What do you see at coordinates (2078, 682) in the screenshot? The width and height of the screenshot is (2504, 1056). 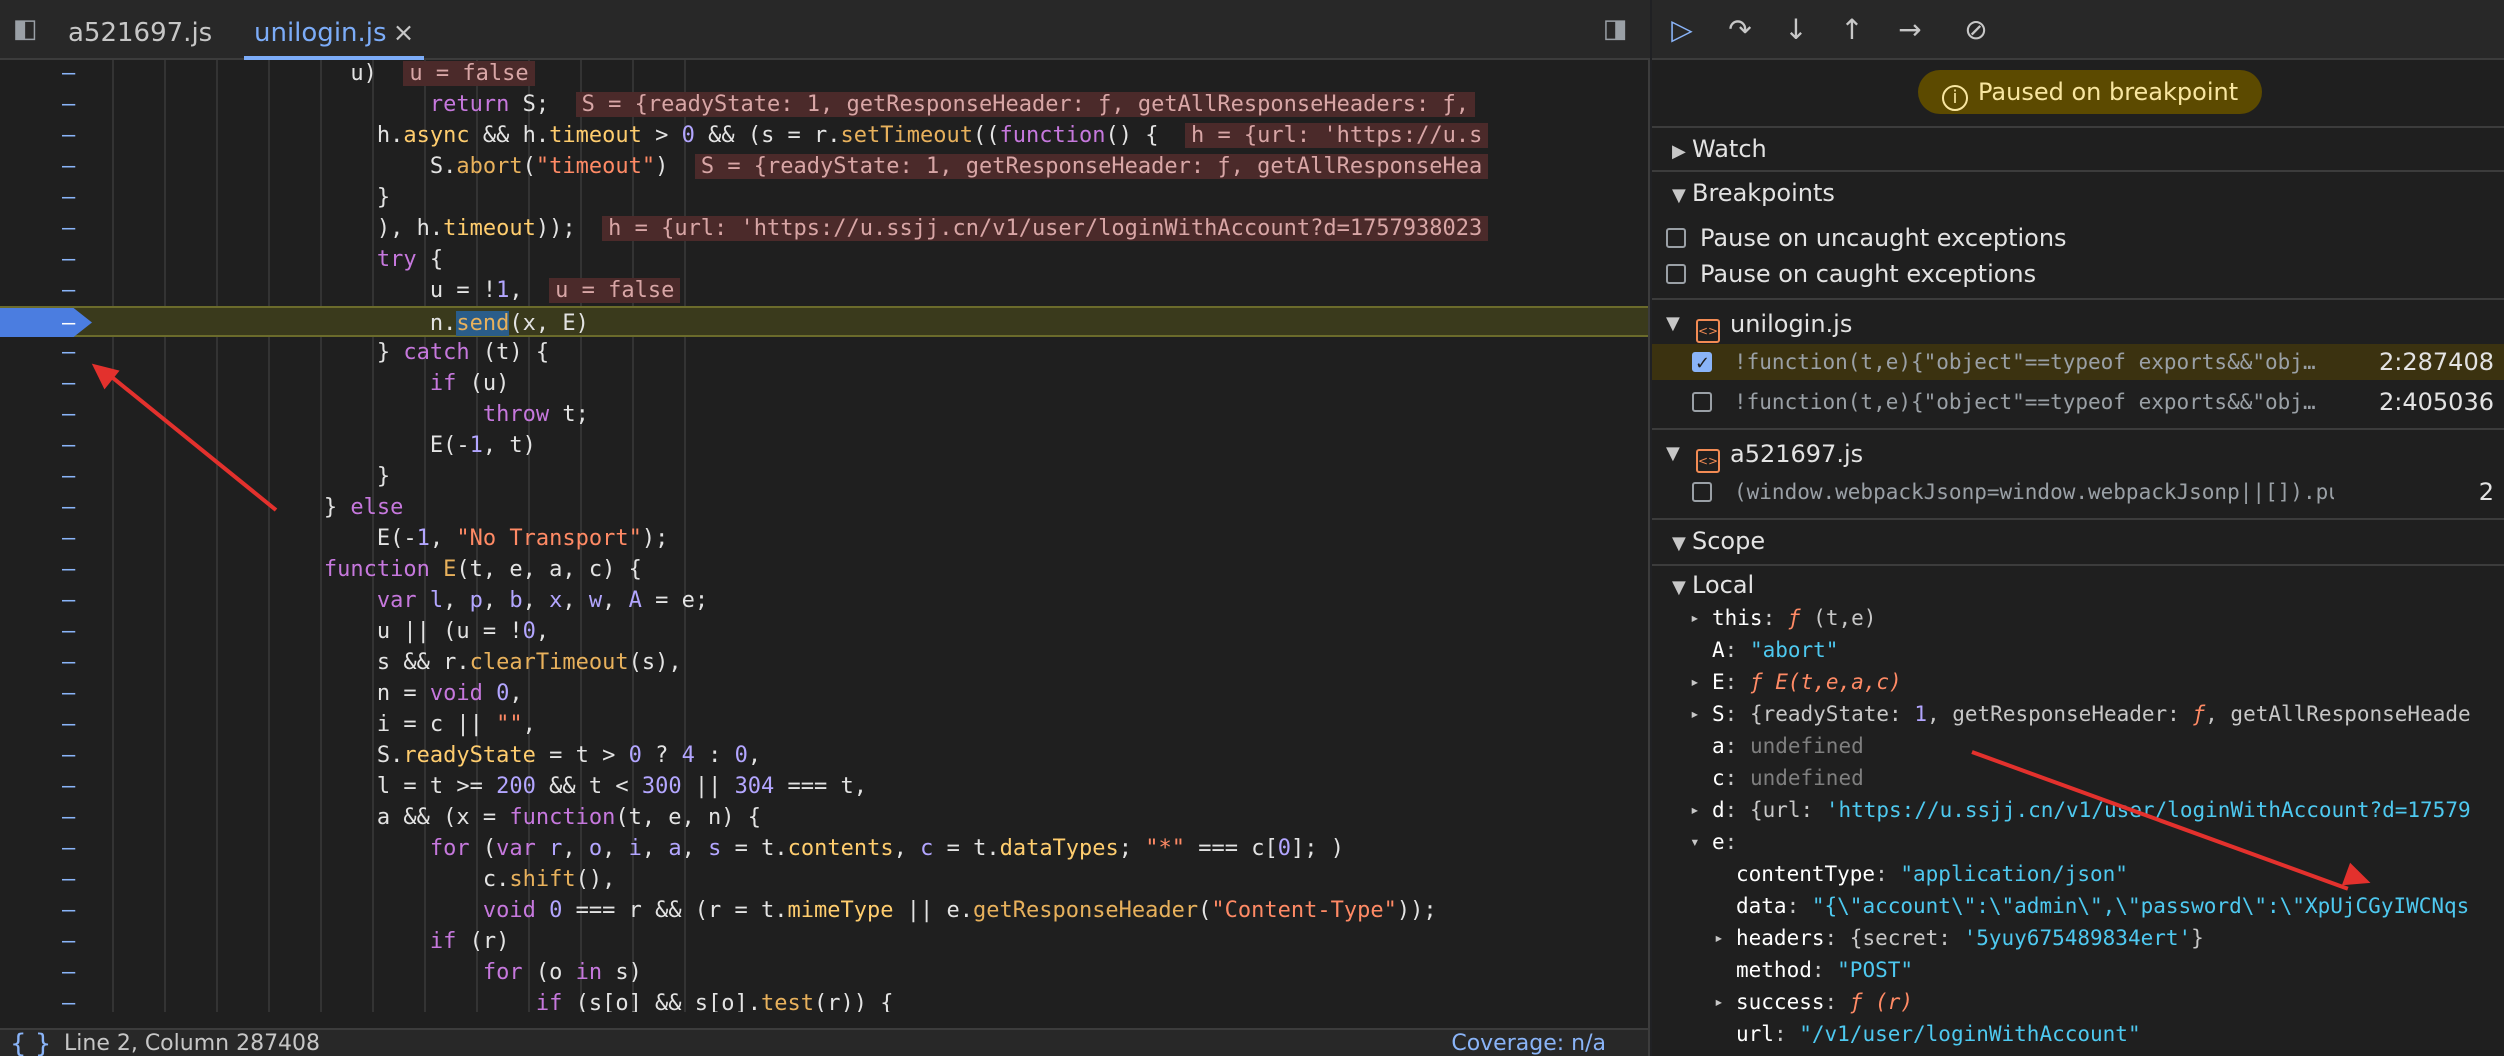 I see `scope-variable-row: ▸ E: ƒ E(t,e,a,c)` at bounding box center [2078, 682].